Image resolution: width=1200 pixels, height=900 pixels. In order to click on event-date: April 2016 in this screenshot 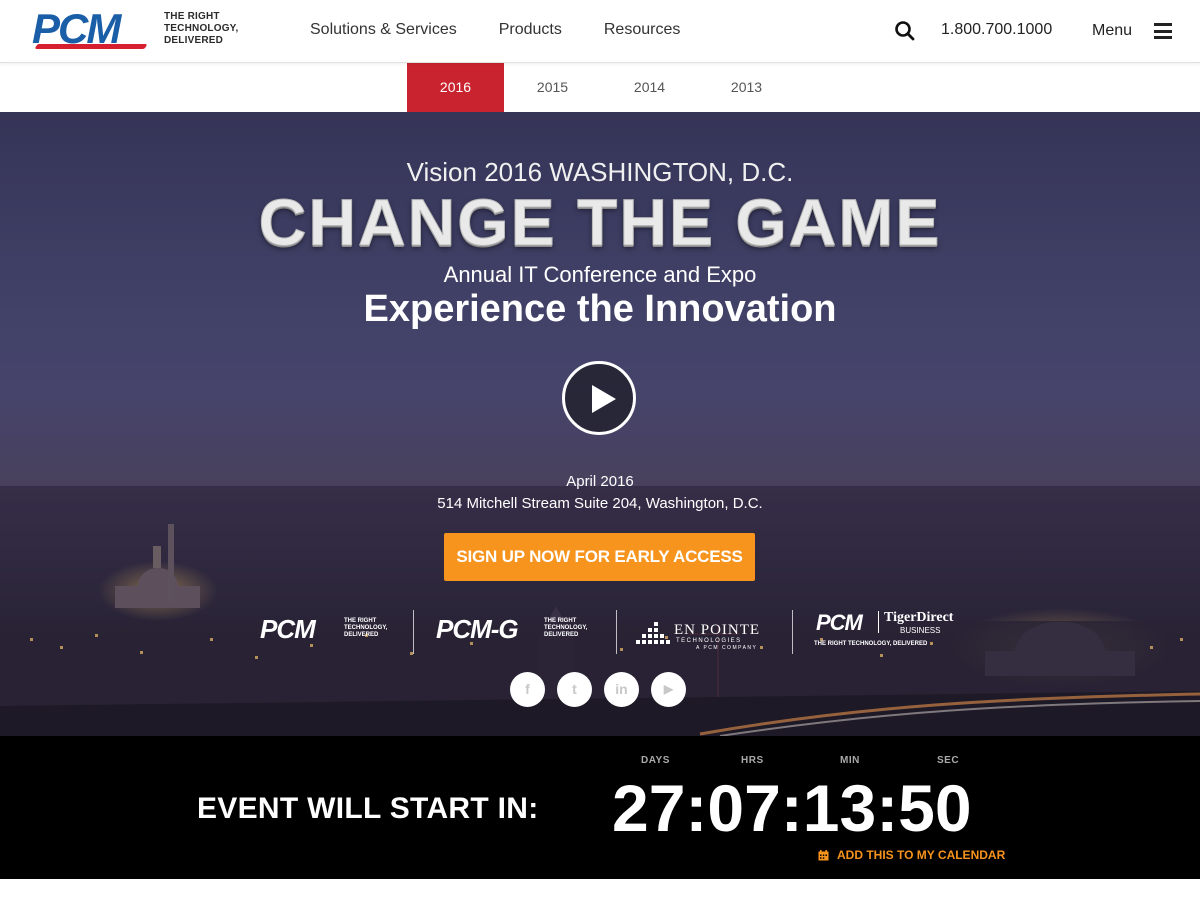, I will do `click(600, 481)`.